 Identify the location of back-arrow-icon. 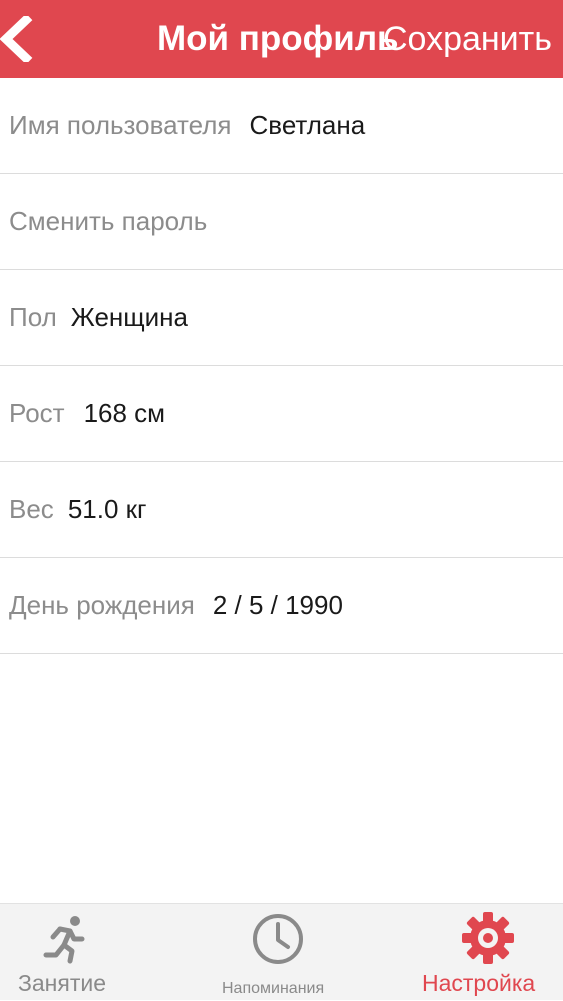
(16, 39).